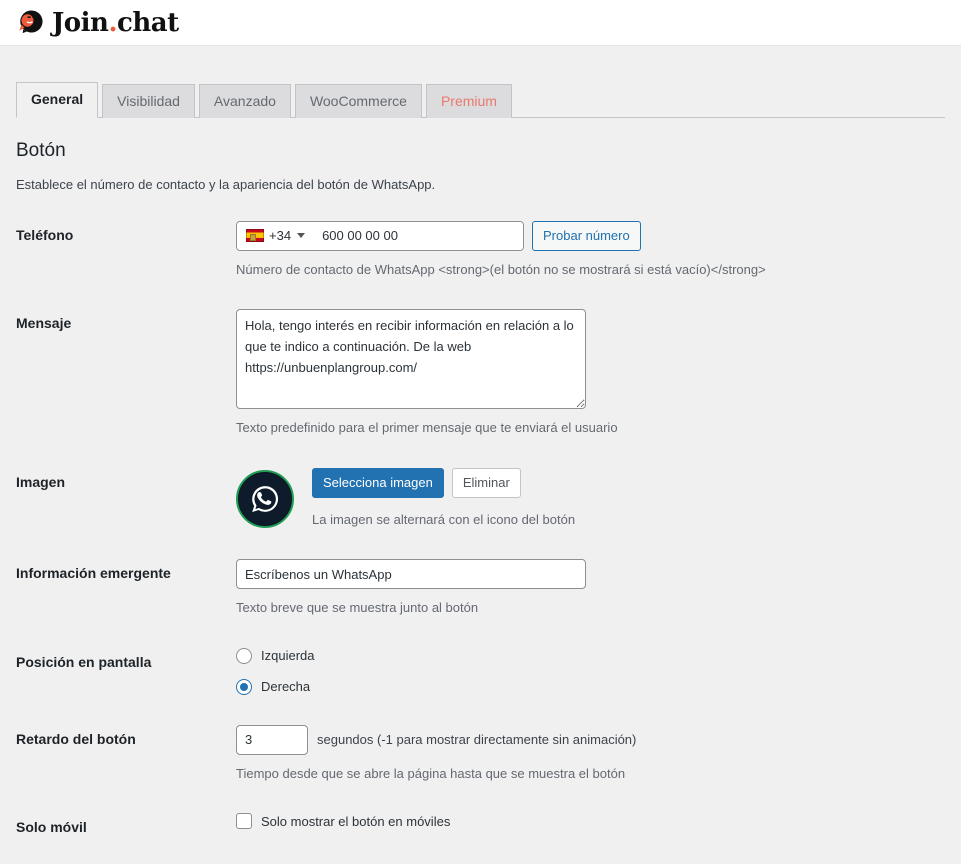 This screenshot has width=961, height=864. What do you see at coordinates (590, 671) in the screenshot?
I see `field-position: Izquierda Derecha` at bounding box center [590, 671].